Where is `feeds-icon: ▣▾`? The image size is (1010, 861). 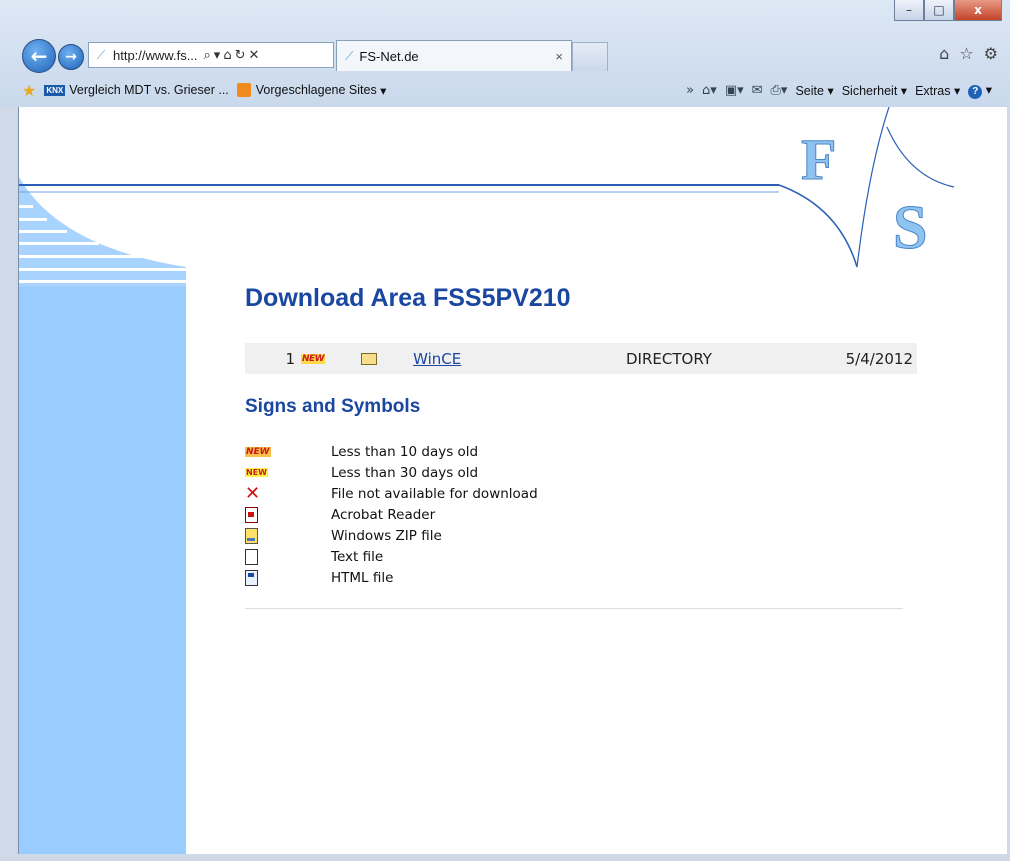
feeds-icon: ▣▾ is located at coordinates (734, 90).